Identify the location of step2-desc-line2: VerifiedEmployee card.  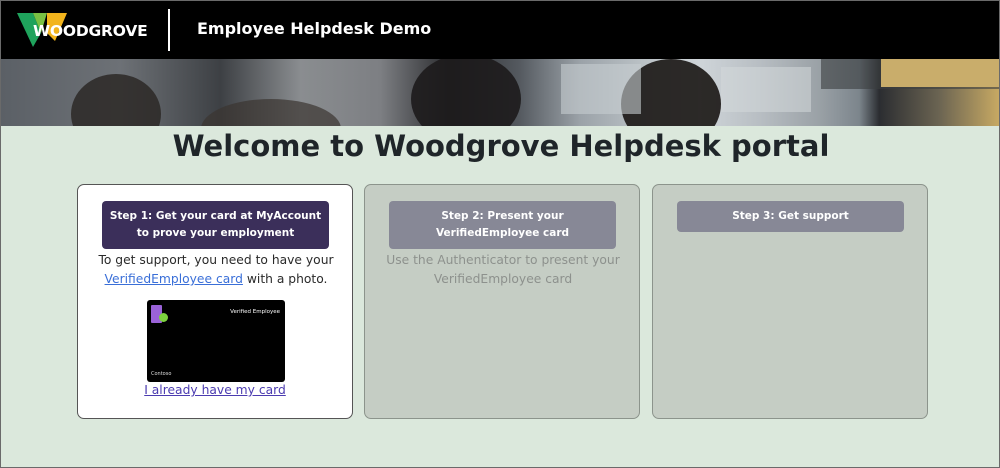
(503, 279).